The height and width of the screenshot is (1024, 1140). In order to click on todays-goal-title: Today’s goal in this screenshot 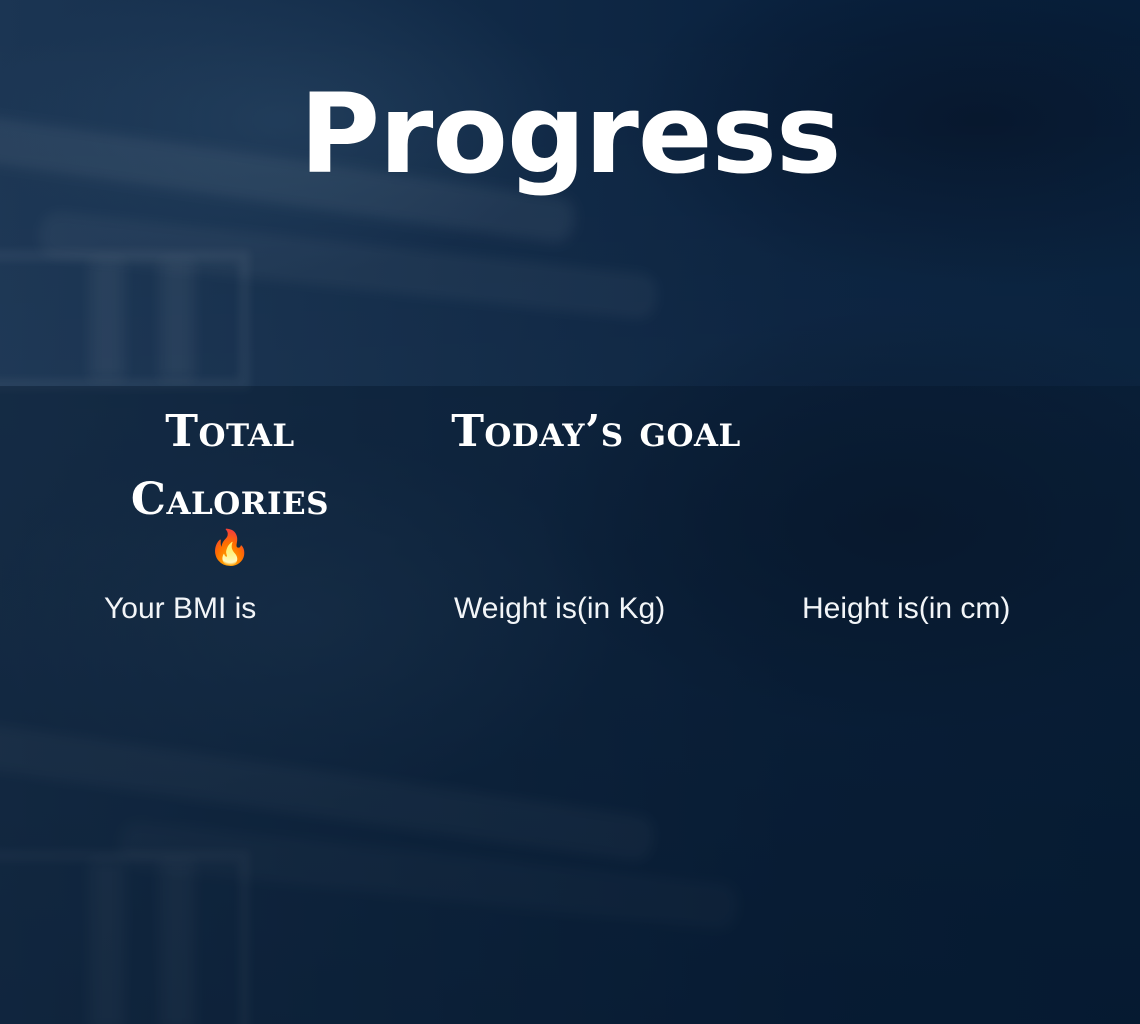, I will do `click(596, 431)`.